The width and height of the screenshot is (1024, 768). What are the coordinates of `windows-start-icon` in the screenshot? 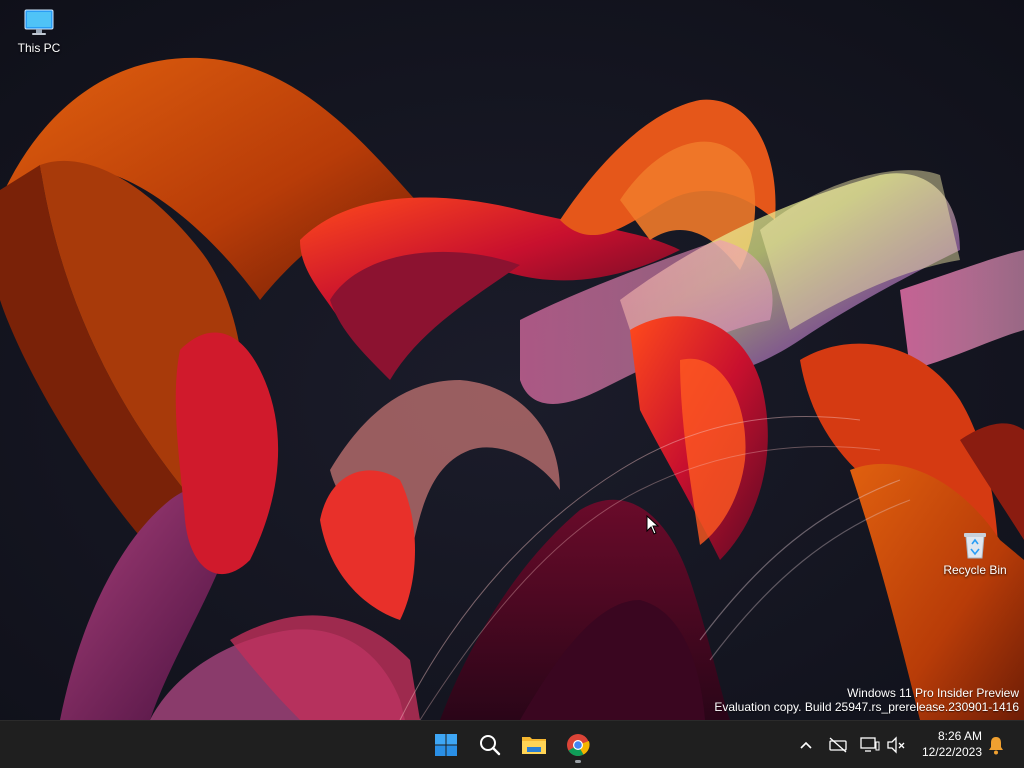 It's located at (446, 745).